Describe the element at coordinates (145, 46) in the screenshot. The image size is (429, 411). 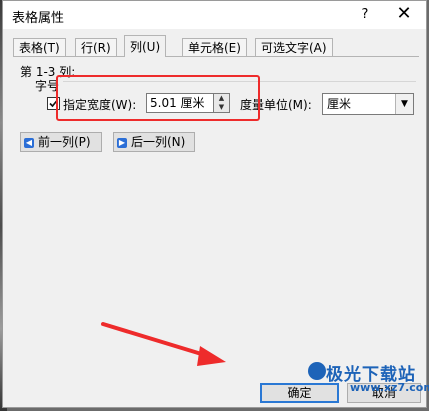
I see `tab-column: 列(U)` at that location.